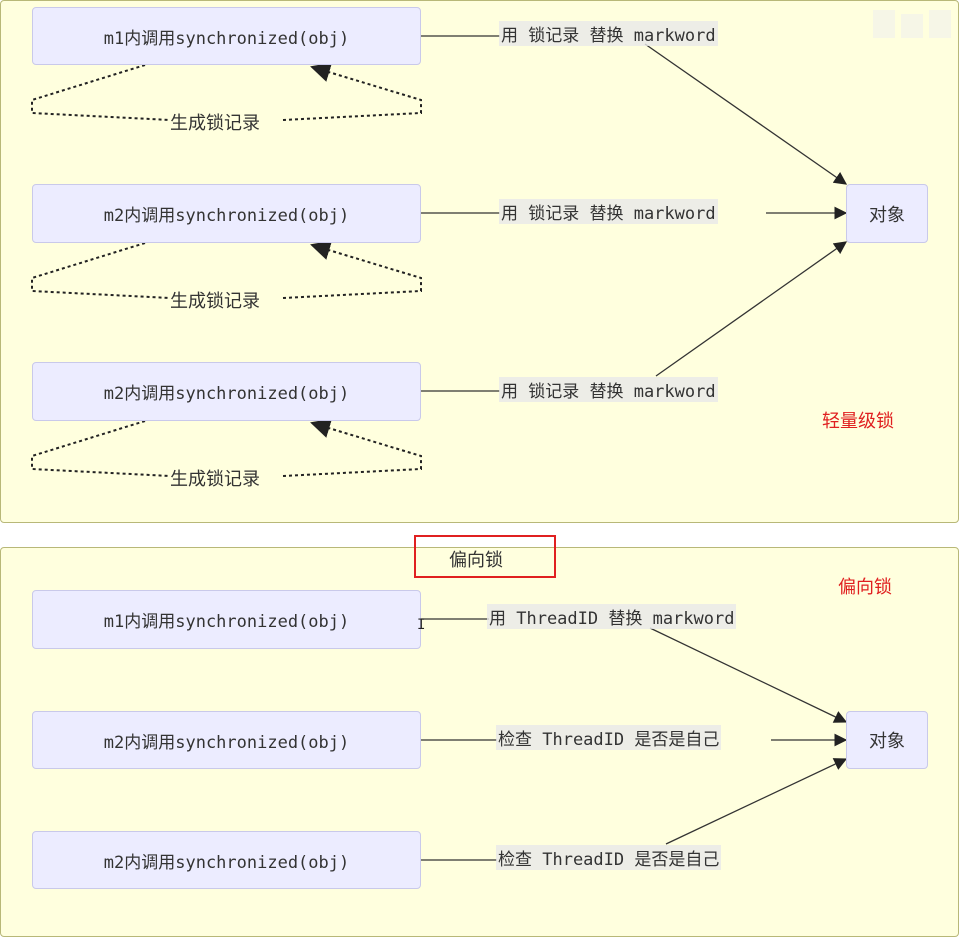  Describe the element at coordinates (887, 740) in the screenshot. I see `object-node: 对象` at that location.